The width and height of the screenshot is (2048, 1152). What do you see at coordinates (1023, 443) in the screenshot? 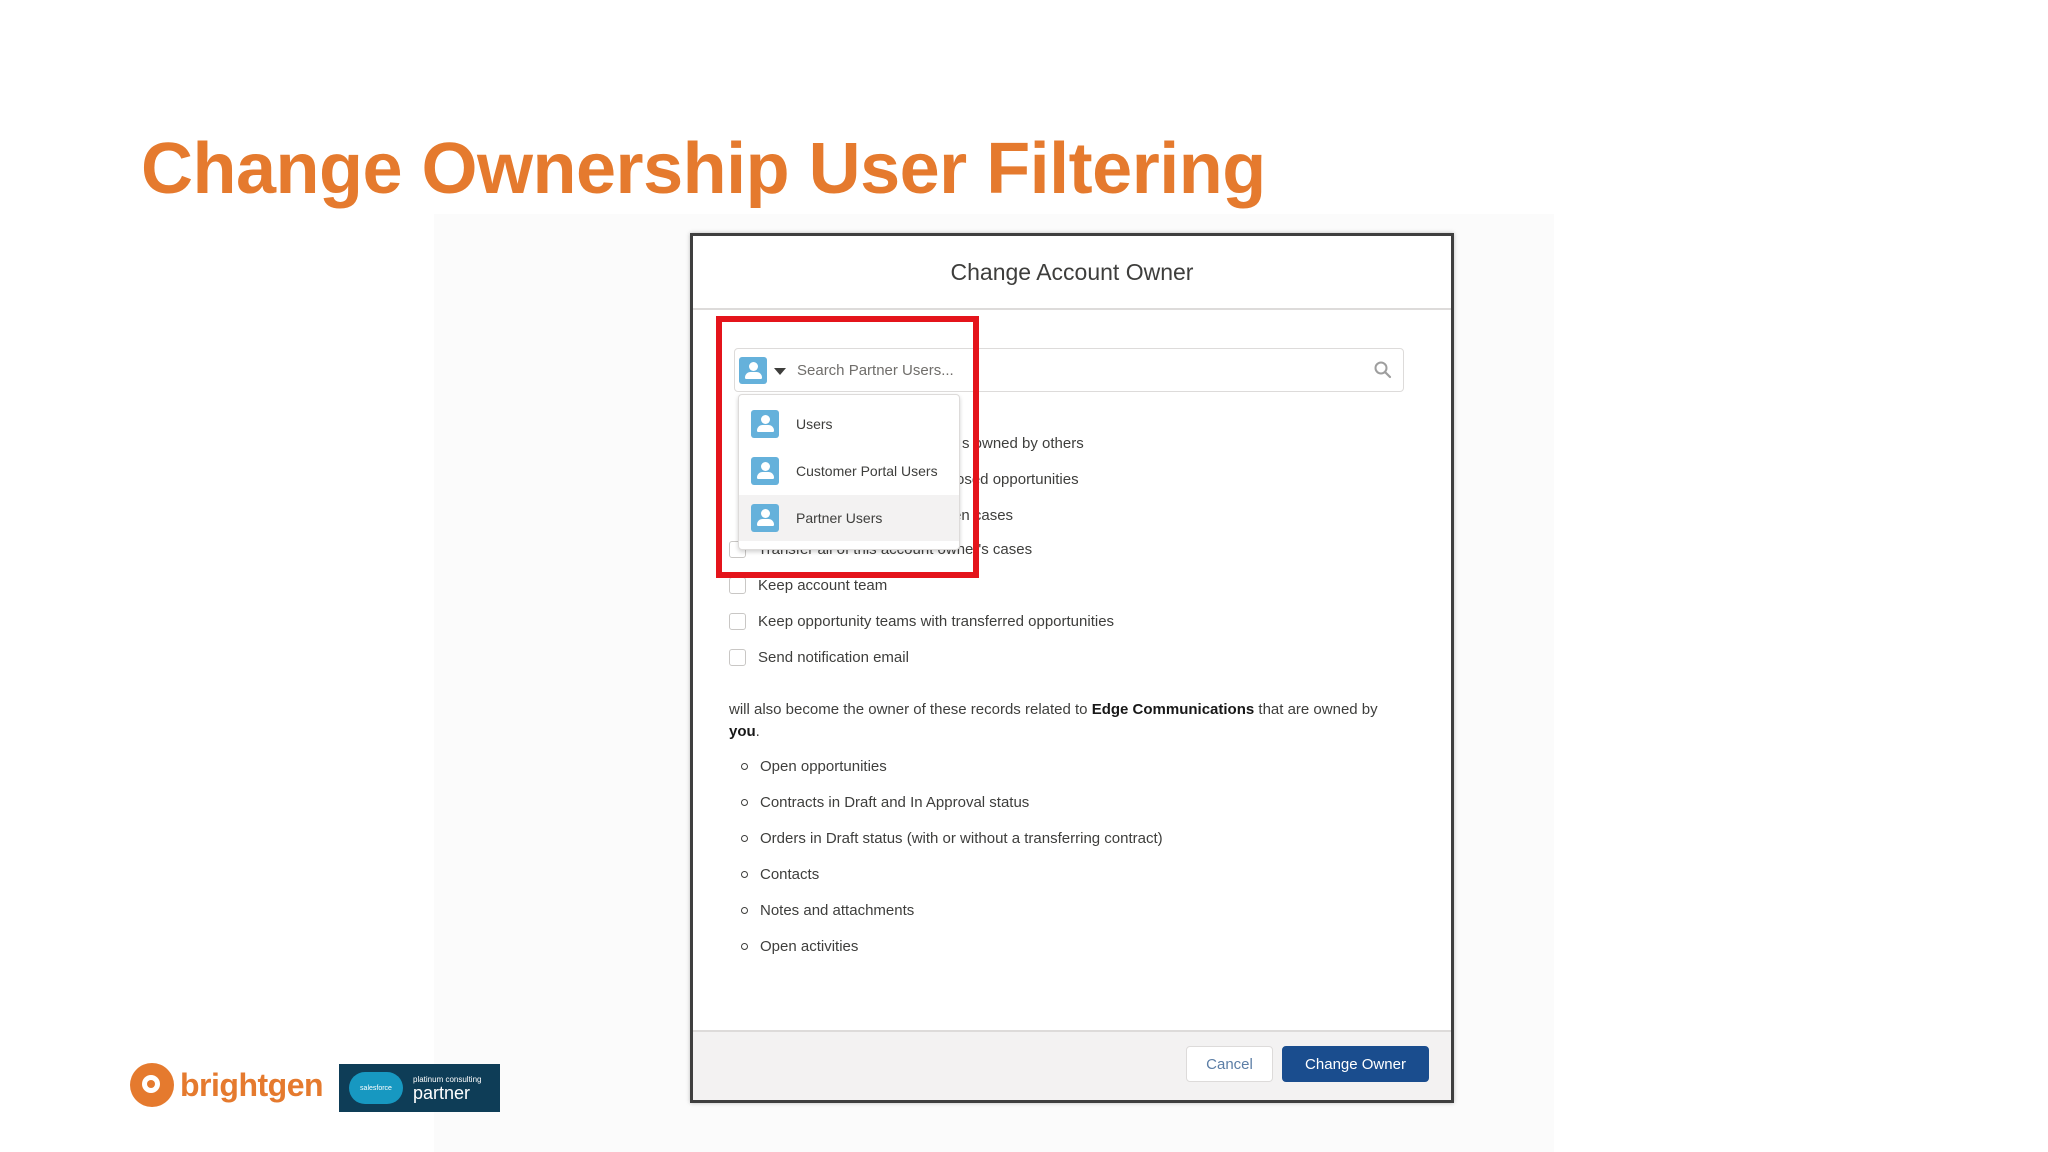
I see `option-partial-label: s owned by others` at bounding box center [1023, 443].